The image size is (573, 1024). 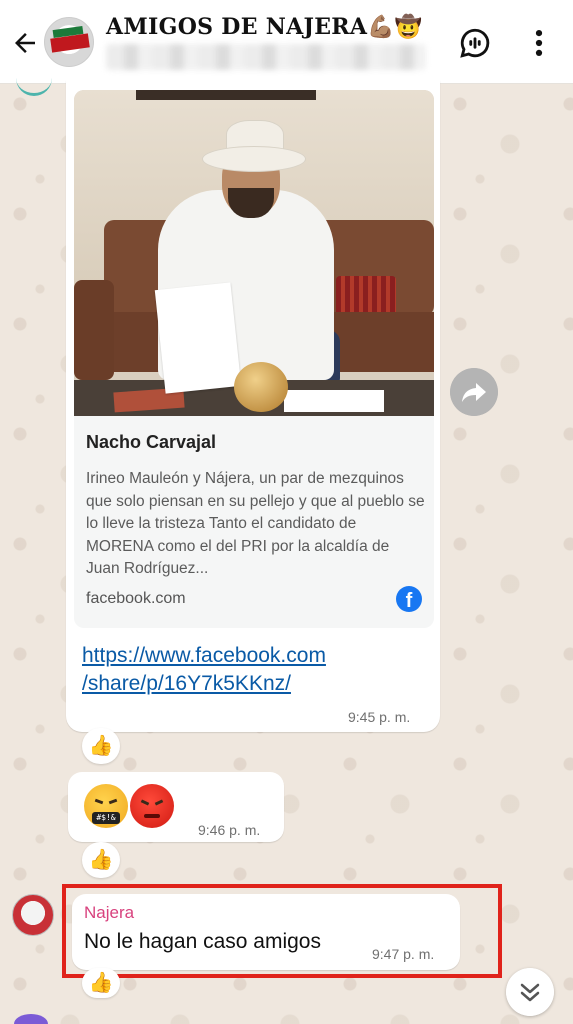 I want to click on photo-frame, so click(x=226, y=95).